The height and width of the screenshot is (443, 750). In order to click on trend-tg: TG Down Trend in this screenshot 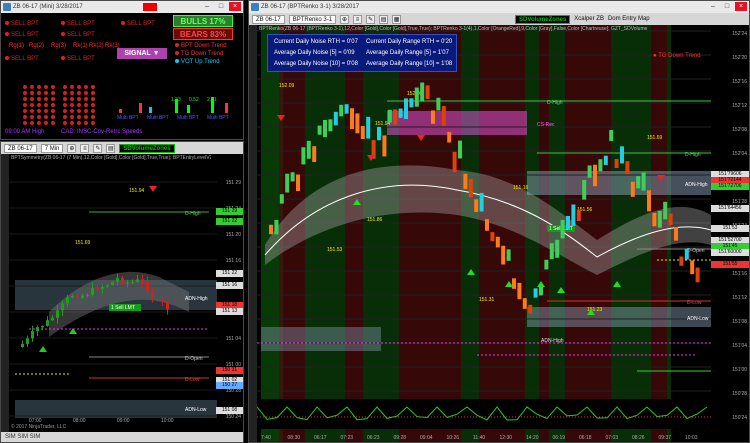, I will do `click(199, 54)`.